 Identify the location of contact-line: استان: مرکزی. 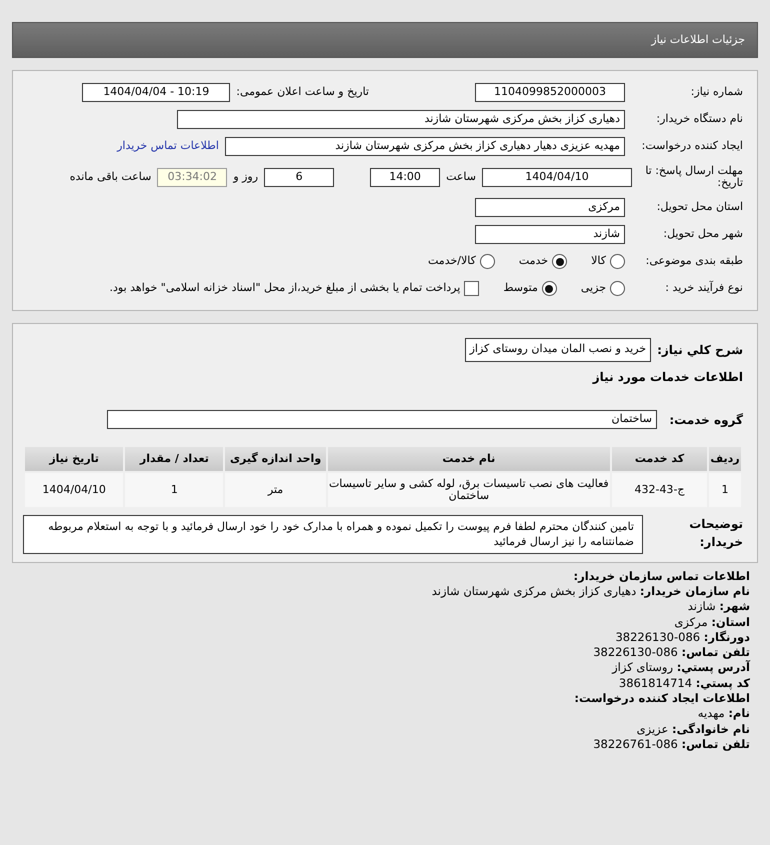
(711, 622).